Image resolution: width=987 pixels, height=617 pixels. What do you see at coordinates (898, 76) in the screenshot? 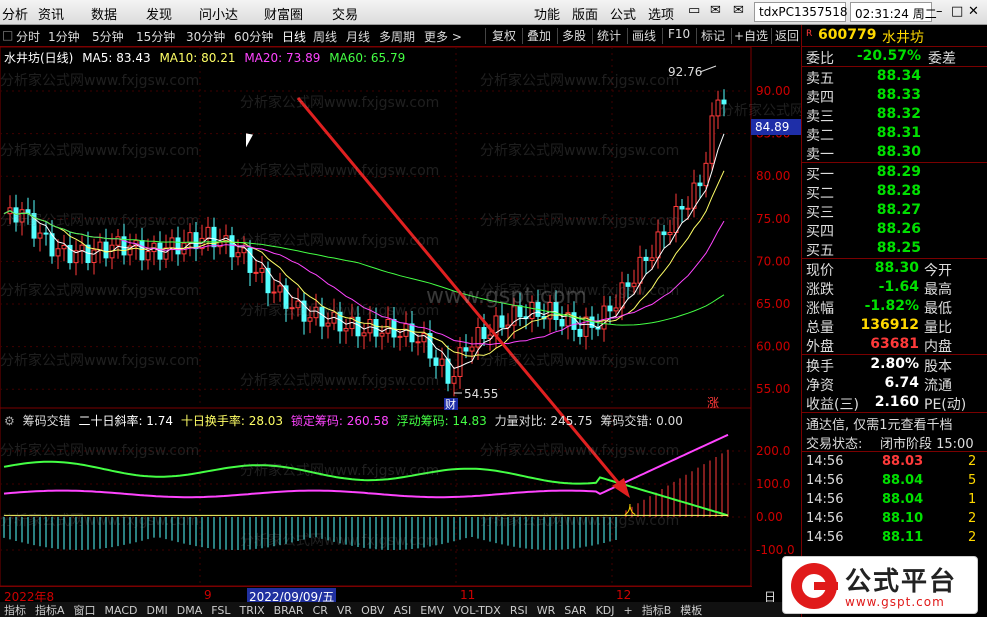
I see `sell-price: 88.34` at bounding box center [898, 76].